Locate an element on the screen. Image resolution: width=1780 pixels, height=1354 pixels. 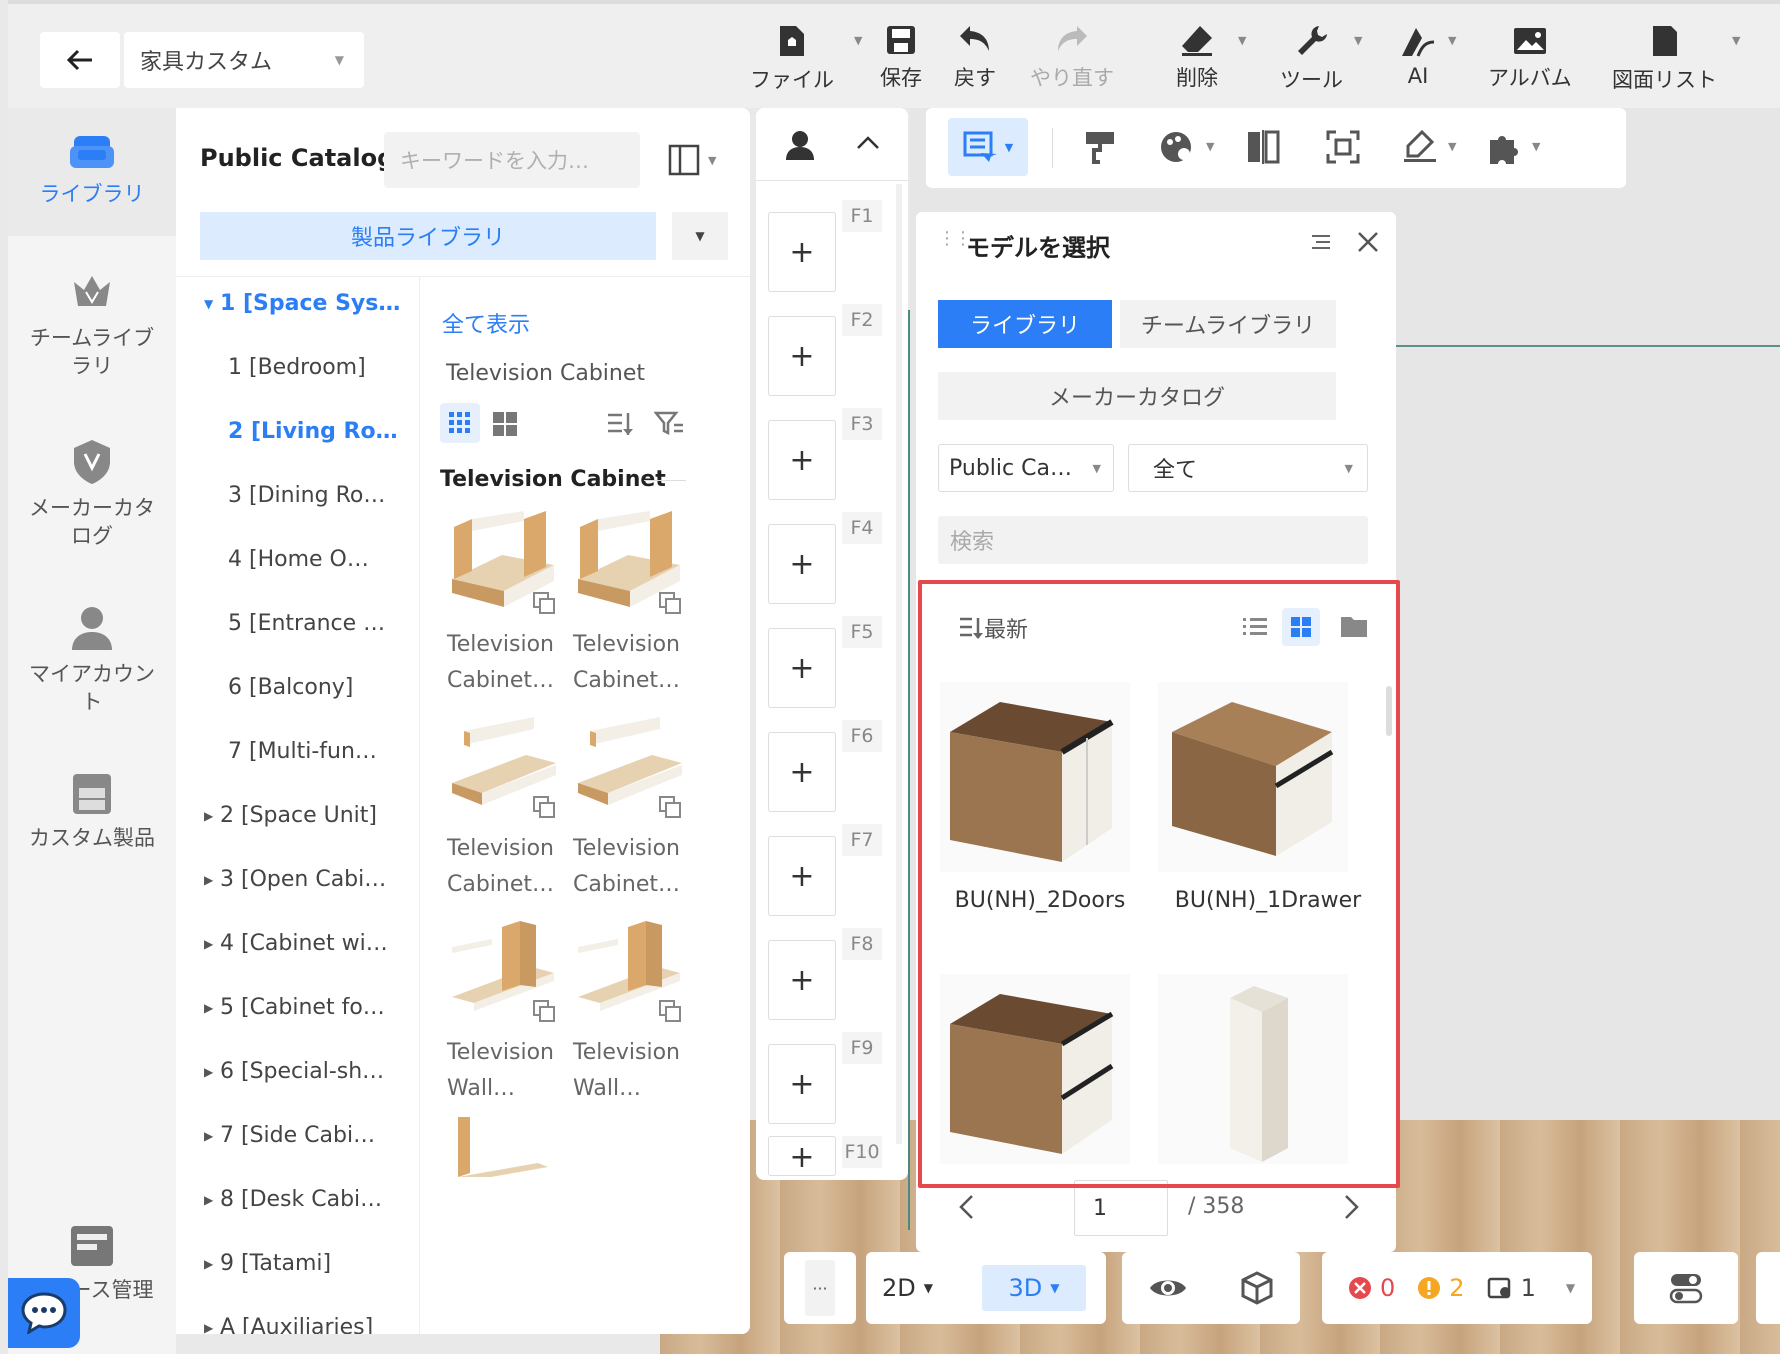
list-view-button is located at coordinates (1255, 627).